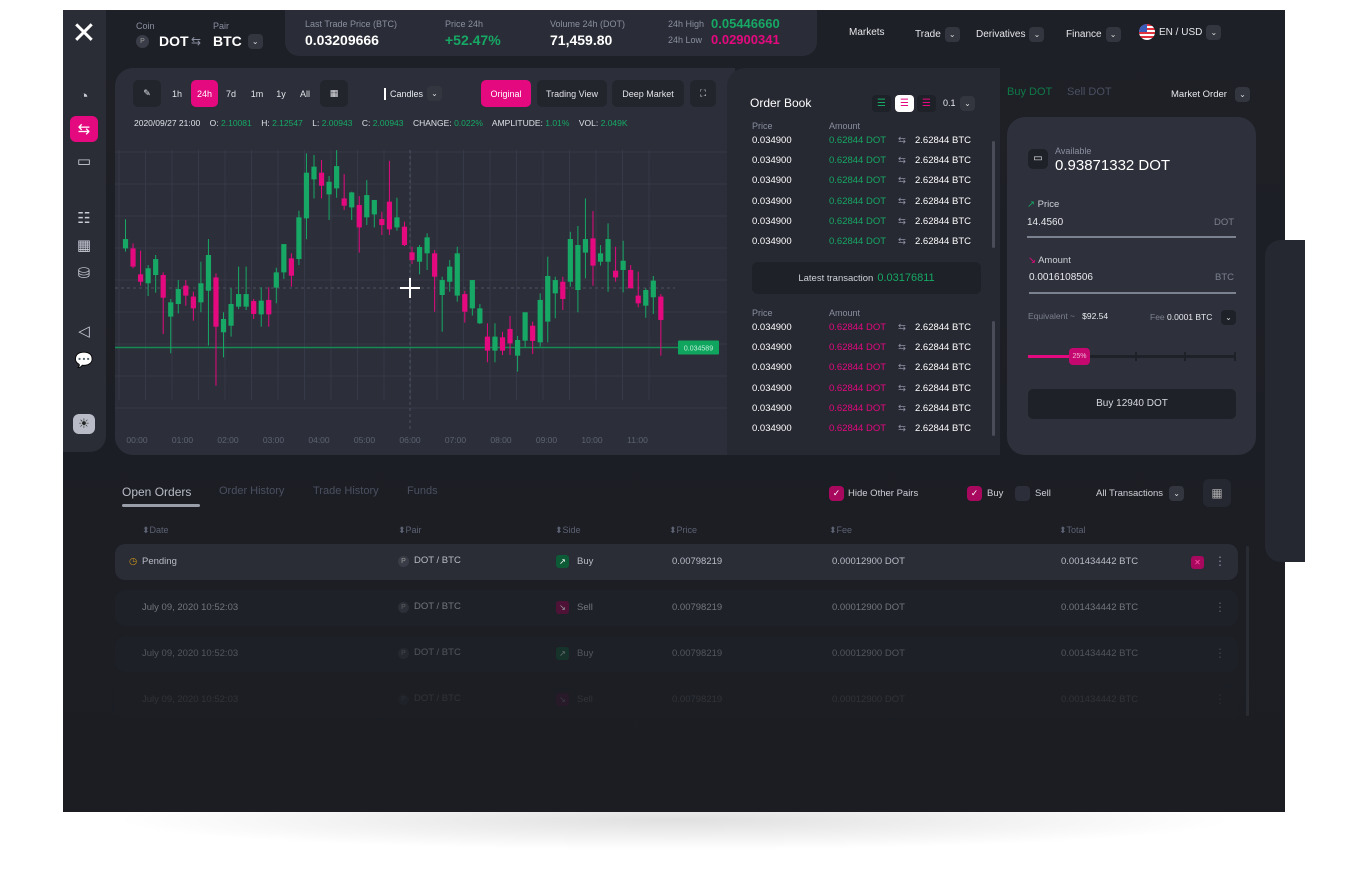  I want to click on wallet-icon: ▭, so click(84, 161).